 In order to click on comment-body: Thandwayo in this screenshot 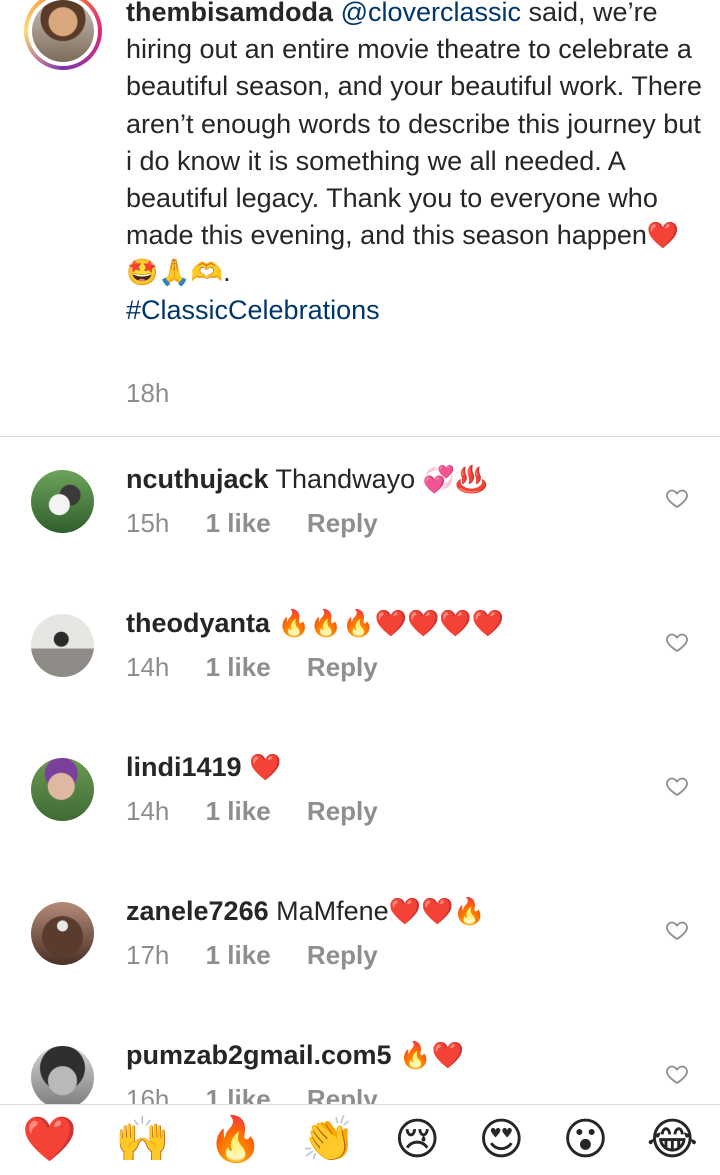, I will do `click(345, 479)`.